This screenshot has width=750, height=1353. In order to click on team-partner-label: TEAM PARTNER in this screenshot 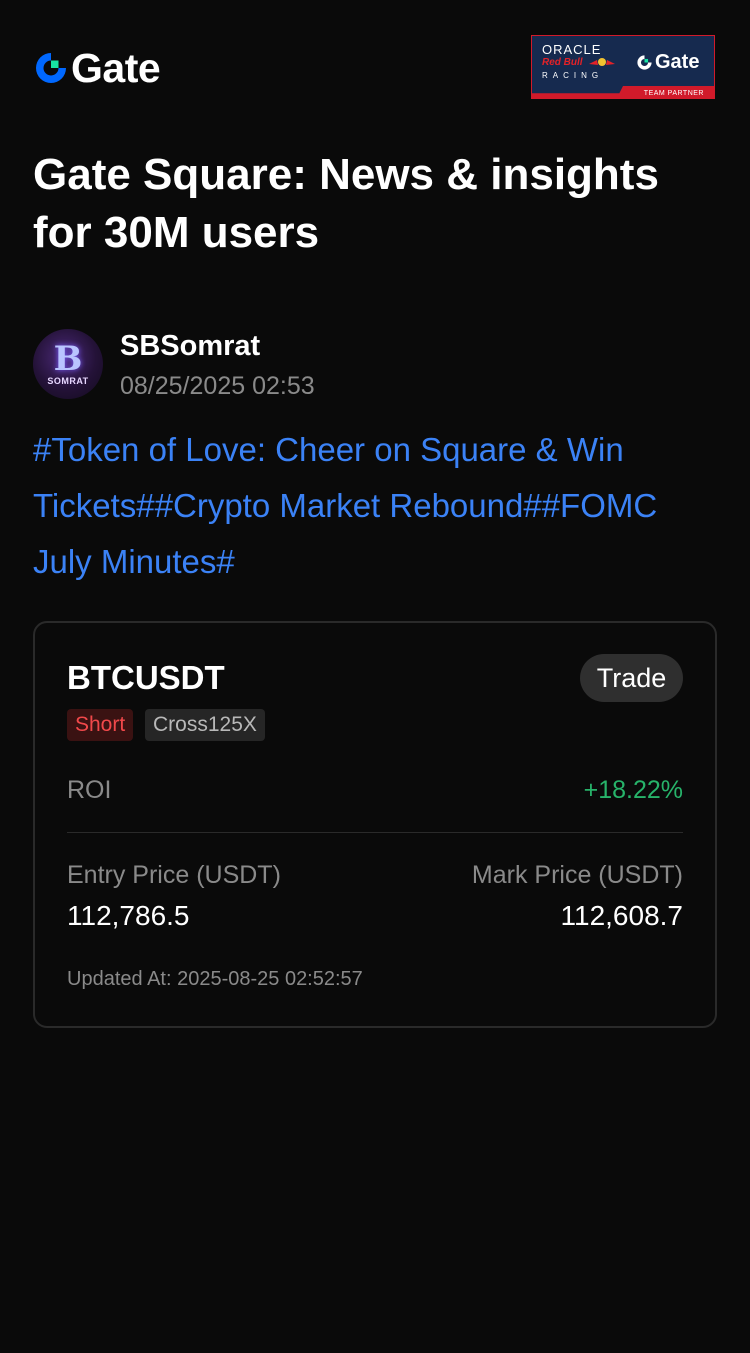, I will do `click(673, 93)`.